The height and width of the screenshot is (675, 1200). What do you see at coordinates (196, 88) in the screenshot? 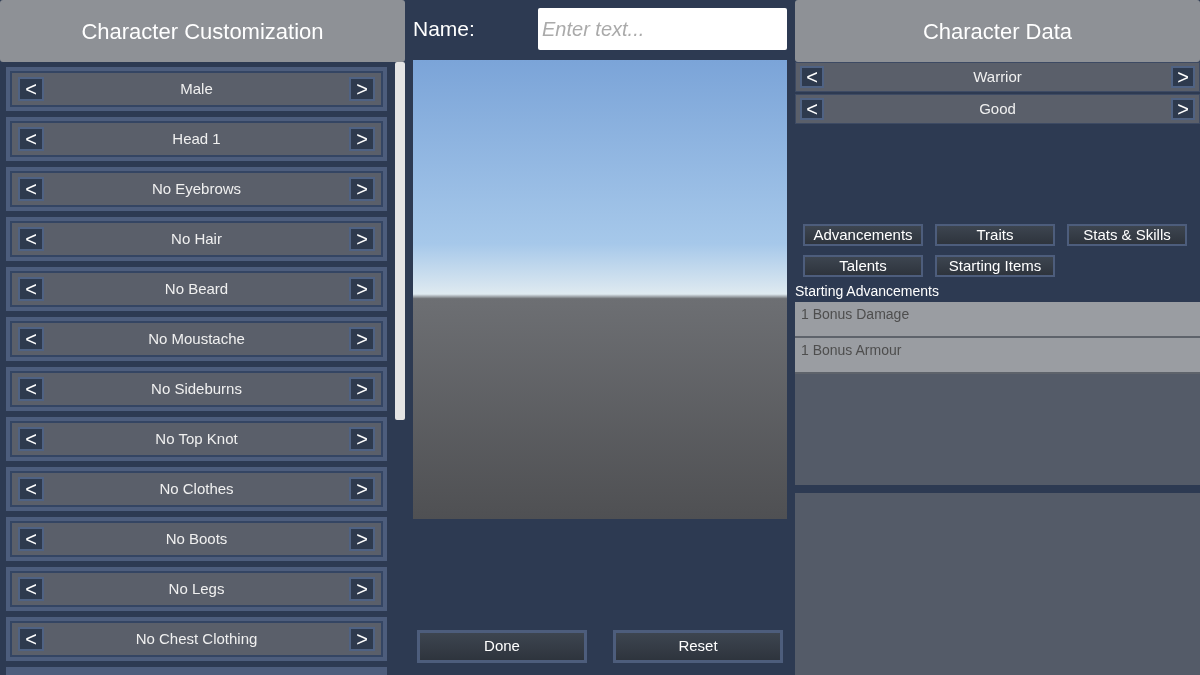
I see `option-value: Male` at bounding box center [196, 88].